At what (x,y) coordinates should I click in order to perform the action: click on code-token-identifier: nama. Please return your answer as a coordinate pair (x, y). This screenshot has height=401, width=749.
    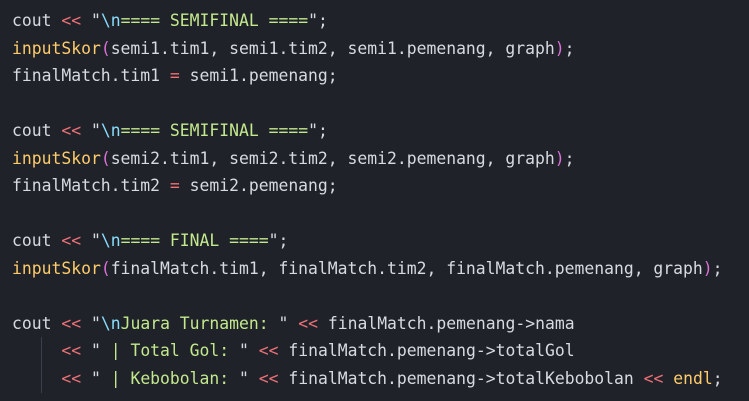
    Looking at the image, I should click on (555, 323).